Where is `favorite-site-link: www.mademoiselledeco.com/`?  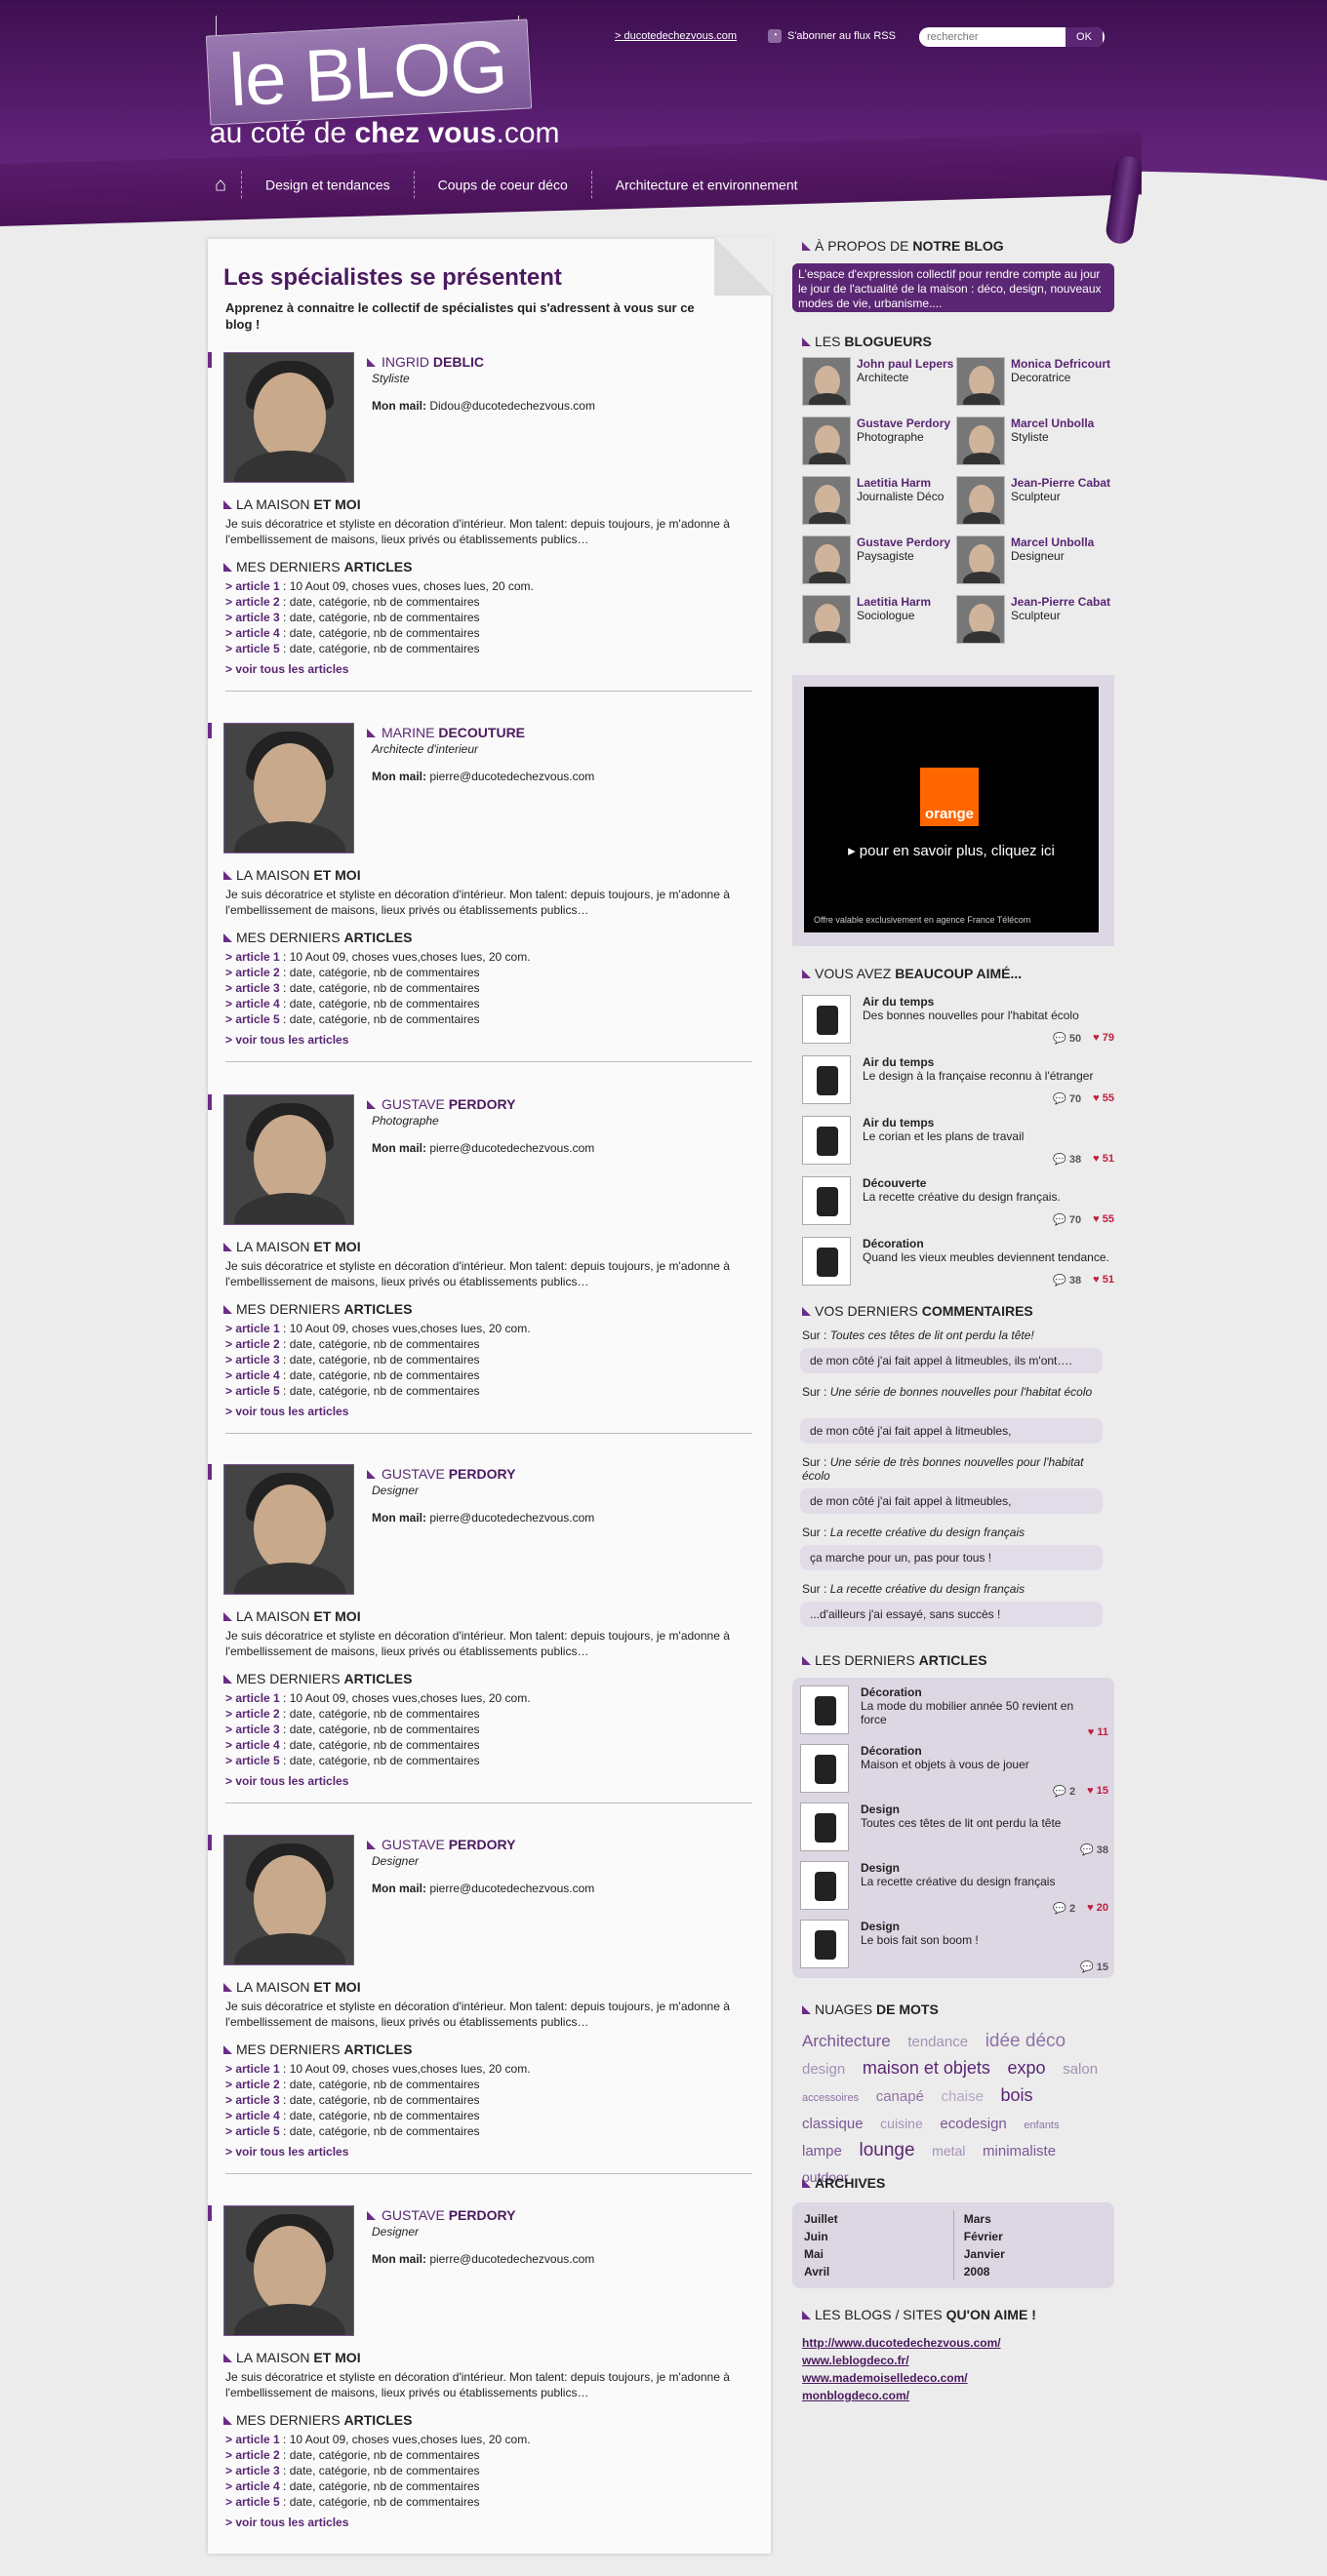
favorite-site-link: www.mademoiselledeco.com/ is located at coordinates (901, 2378).